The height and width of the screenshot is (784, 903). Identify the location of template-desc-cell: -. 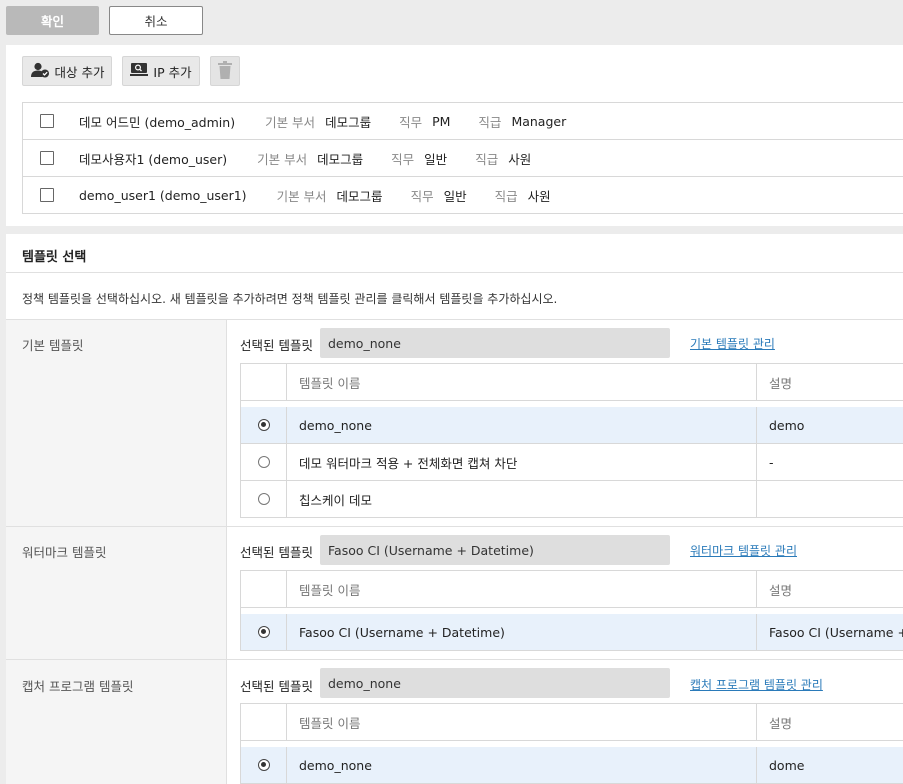
(771, 462).